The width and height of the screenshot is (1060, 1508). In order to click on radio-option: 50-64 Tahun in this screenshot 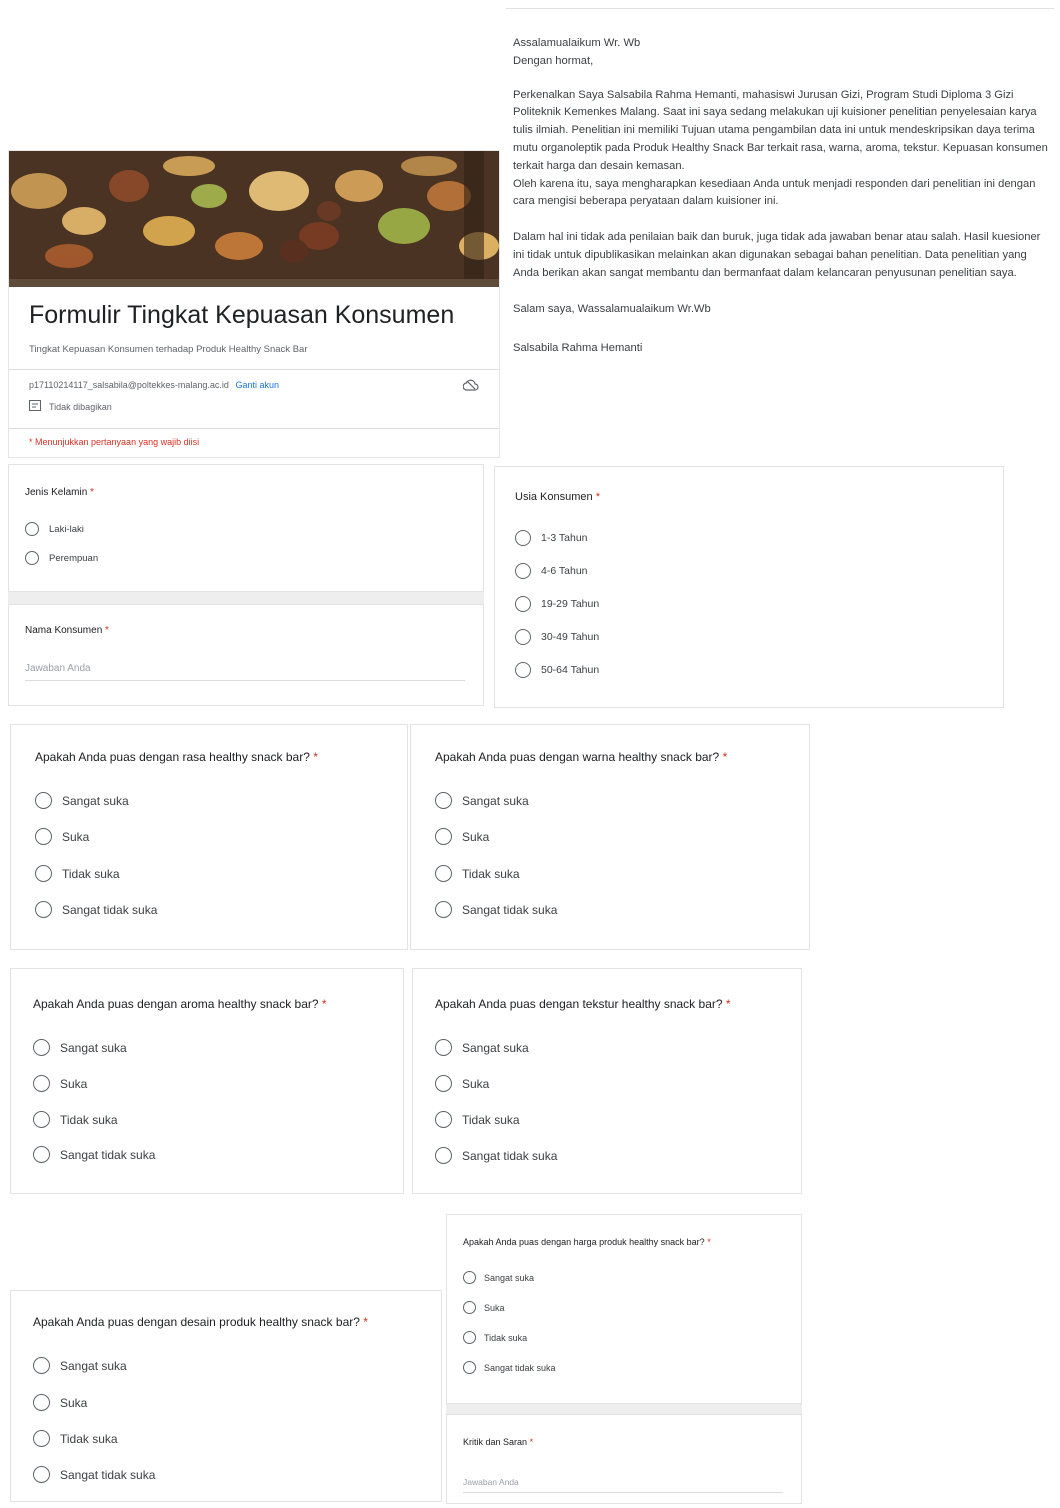, I will do `click(557, 670)`.